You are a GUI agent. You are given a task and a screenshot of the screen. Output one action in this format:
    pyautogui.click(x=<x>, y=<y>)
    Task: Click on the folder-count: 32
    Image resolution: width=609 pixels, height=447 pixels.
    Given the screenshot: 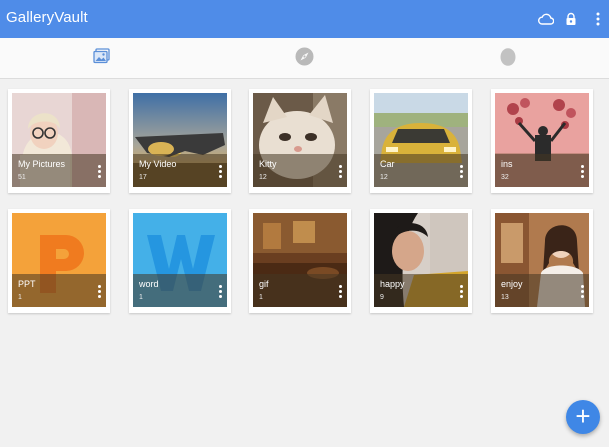 What is the action you would take?
    pyautogui.click(x=505, y=177)
    